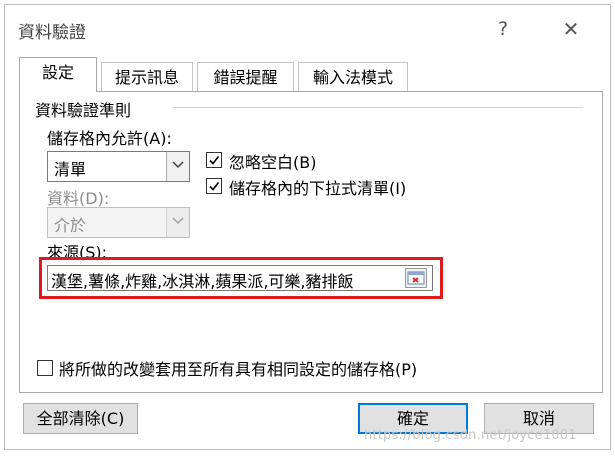 The image size is (615, 457). What do you see at coordinates (378, 107) in the screenshot?
I see `group-divider` at bounding box center [378, 107].